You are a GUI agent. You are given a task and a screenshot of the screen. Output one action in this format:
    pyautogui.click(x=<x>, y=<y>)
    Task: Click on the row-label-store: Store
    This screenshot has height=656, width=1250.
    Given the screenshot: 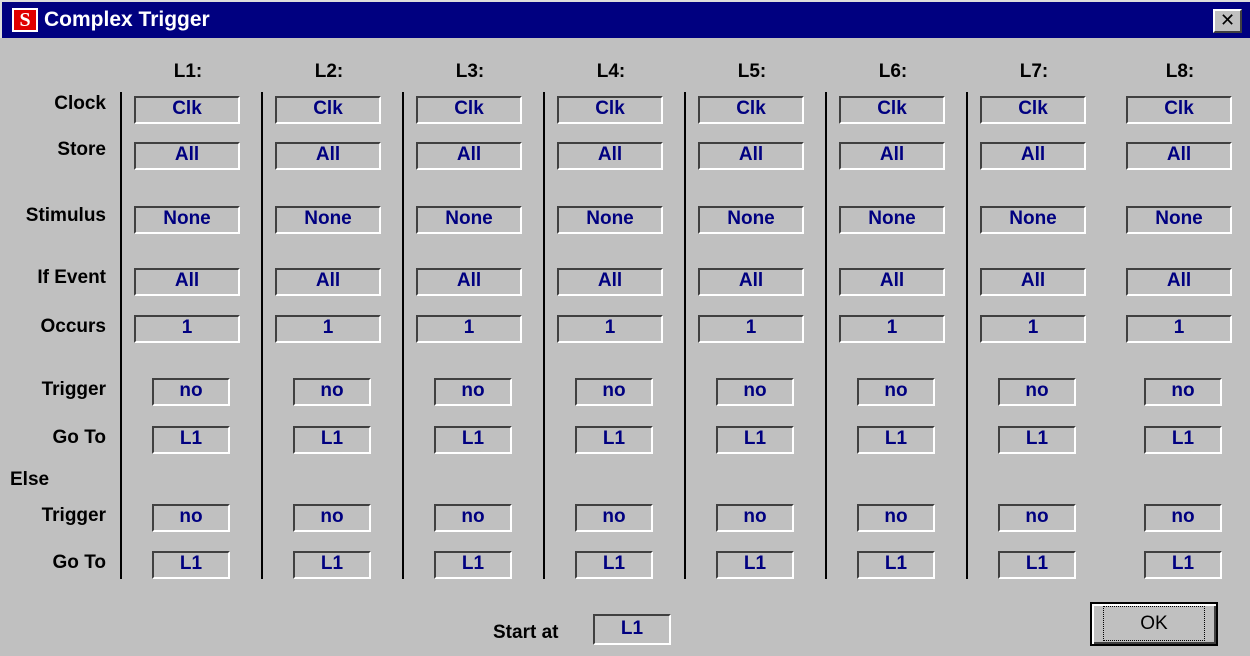 What is the action you would take?
    pyautogui.click(x=81, y=149)
    